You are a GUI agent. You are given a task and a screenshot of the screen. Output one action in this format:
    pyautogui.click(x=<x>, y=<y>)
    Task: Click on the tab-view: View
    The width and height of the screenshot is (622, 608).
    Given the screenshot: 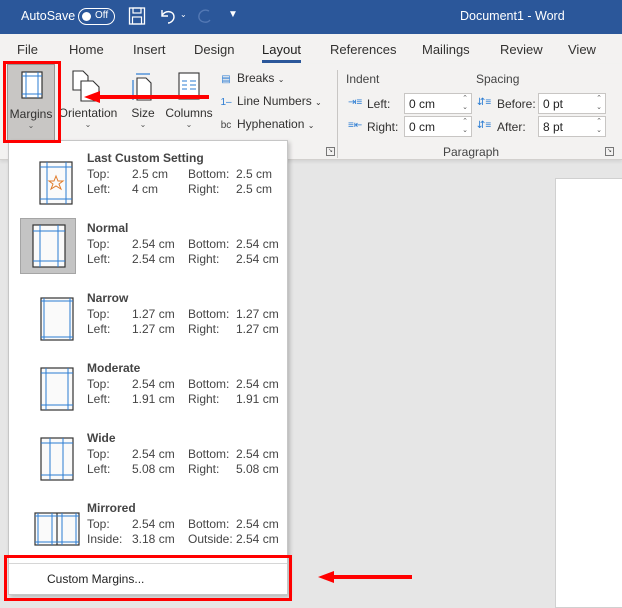 What is the action you would take?
    pyautogui.click(x=582, y=49)
    